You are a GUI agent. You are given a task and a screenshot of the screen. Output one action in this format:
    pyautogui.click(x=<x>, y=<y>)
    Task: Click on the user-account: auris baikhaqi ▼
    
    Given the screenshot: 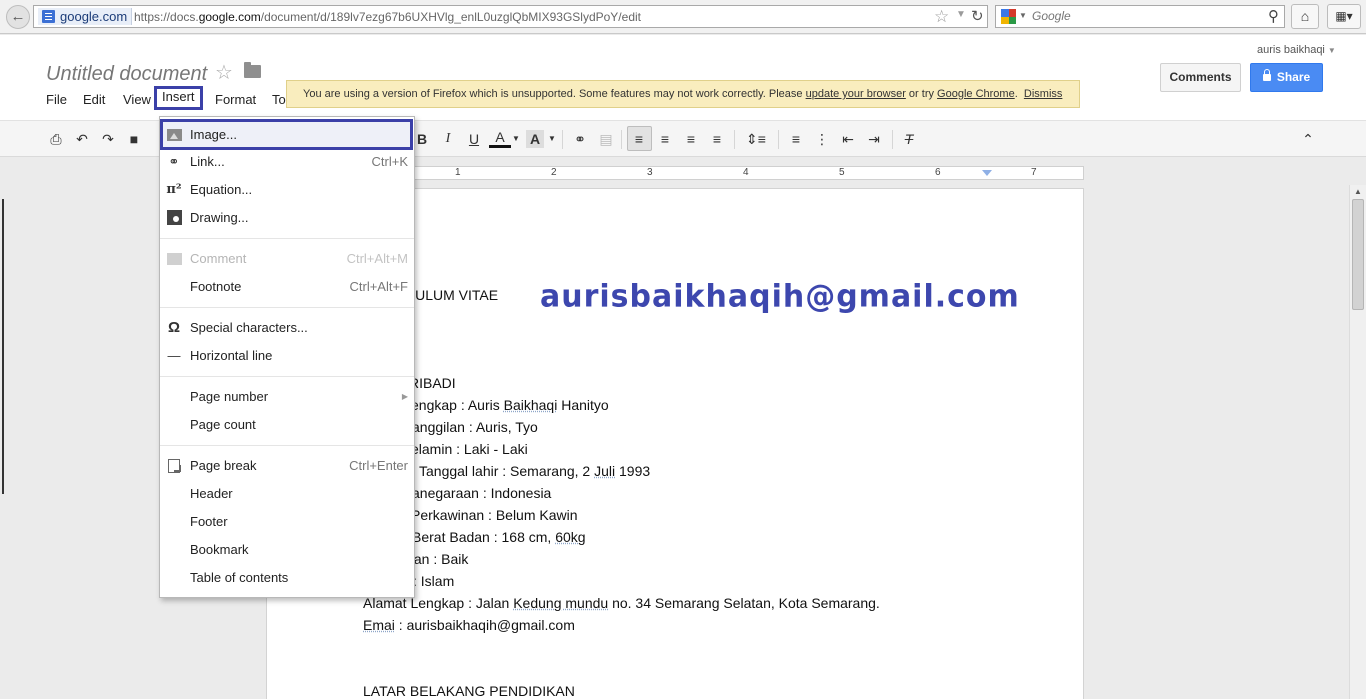 What is the action you would take?
    pyautogui.click(x=1296, y=50)
    